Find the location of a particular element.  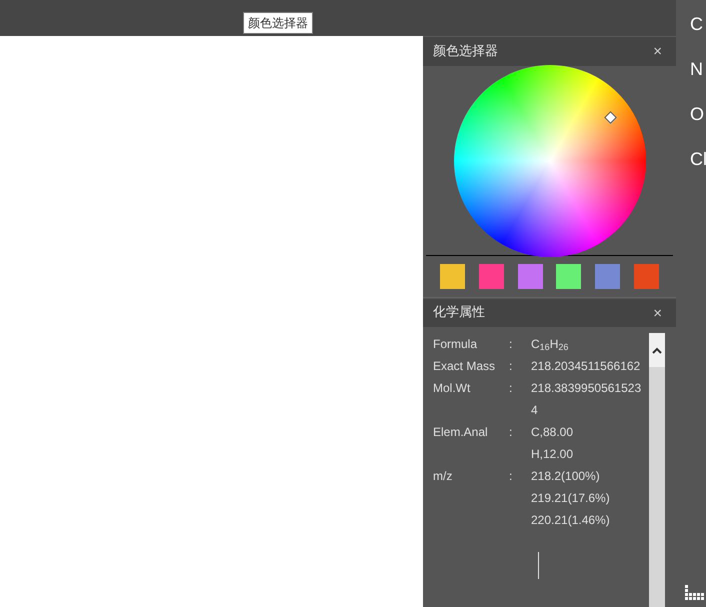

vertical-line is located at coordinates (538, 565).